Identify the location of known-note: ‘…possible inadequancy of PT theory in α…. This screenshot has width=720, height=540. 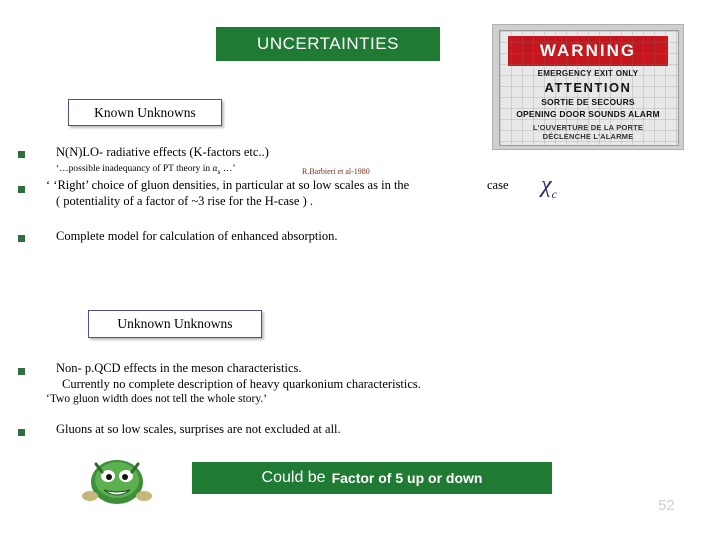
(146, 170).